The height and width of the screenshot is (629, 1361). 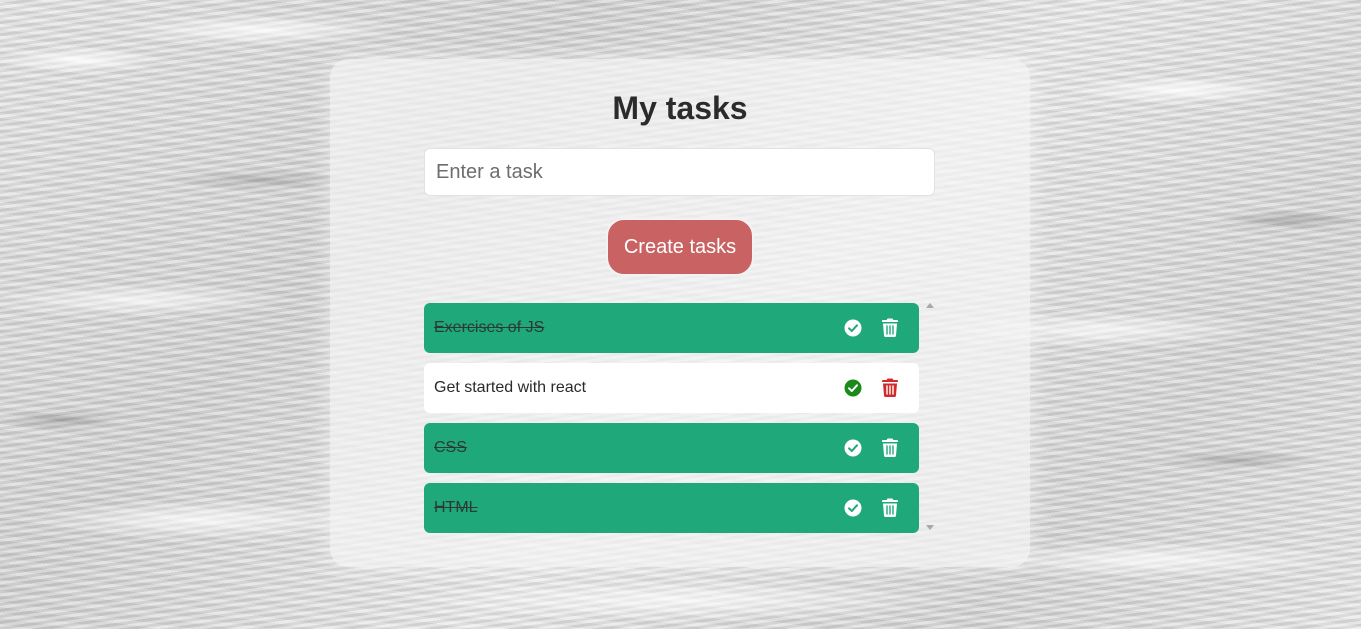 I want to click on page-title: My tasks, so click(x=680, y=108).